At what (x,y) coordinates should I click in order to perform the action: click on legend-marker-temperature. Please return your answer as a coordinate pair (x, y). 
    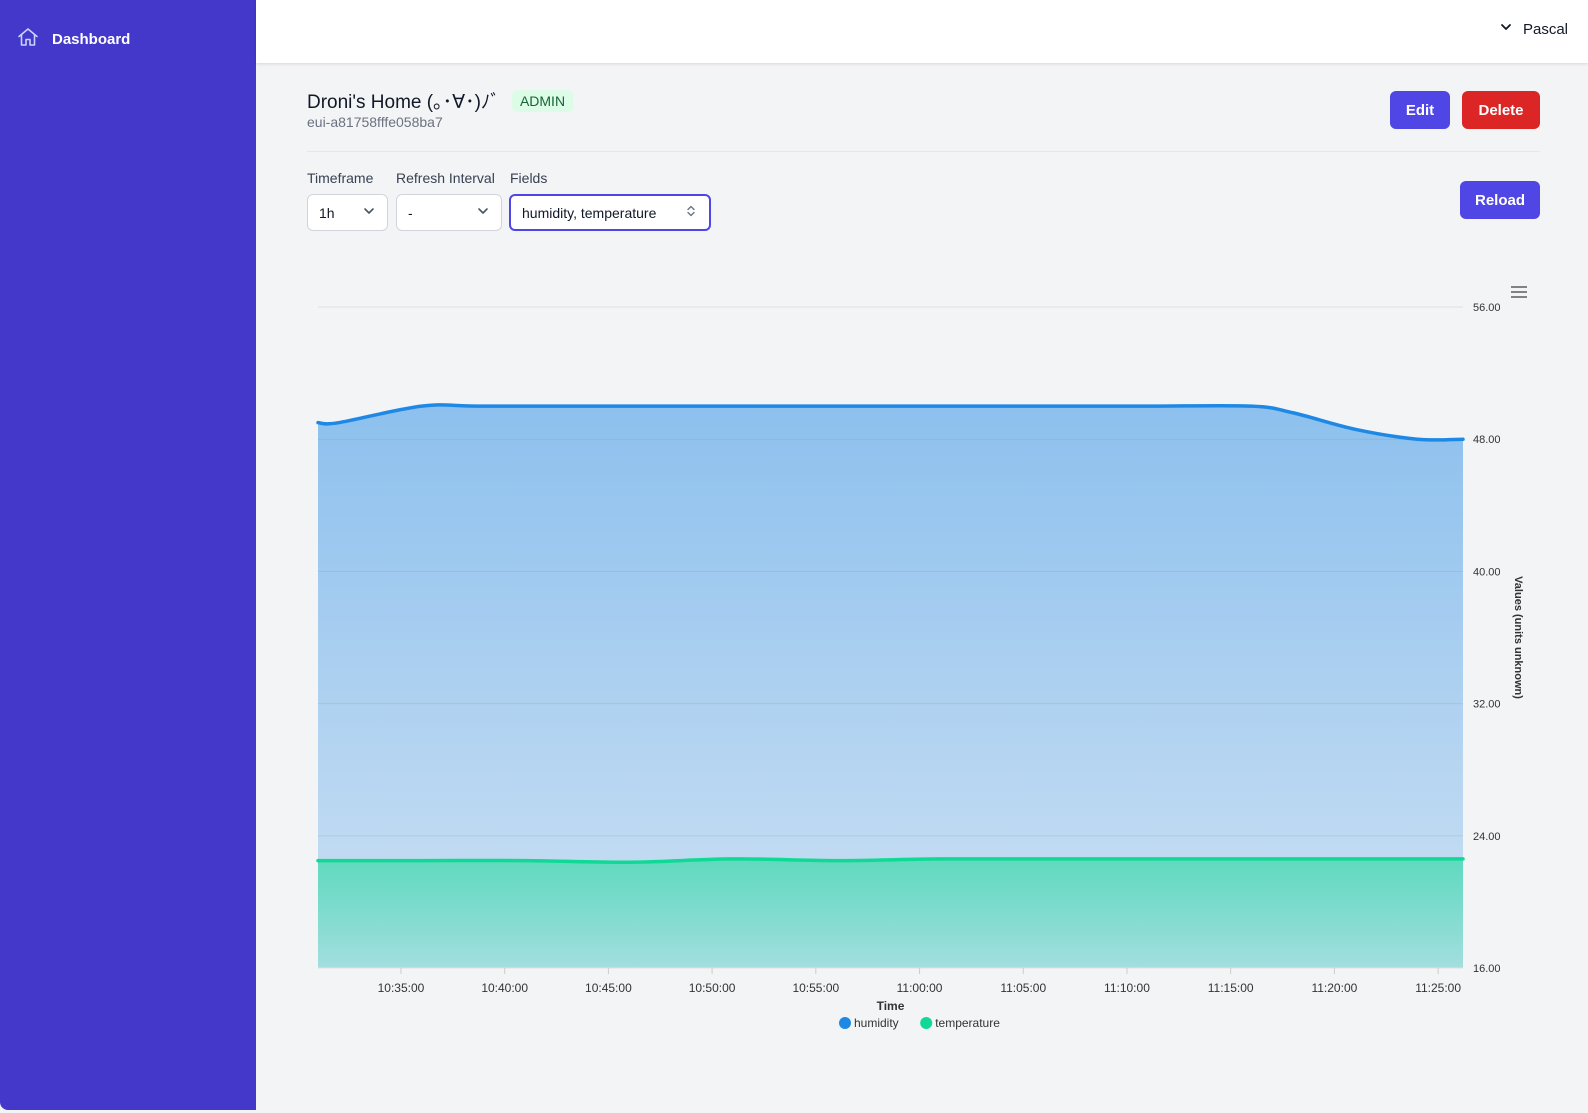
    Looking at the image, I should click on (926, 1023).